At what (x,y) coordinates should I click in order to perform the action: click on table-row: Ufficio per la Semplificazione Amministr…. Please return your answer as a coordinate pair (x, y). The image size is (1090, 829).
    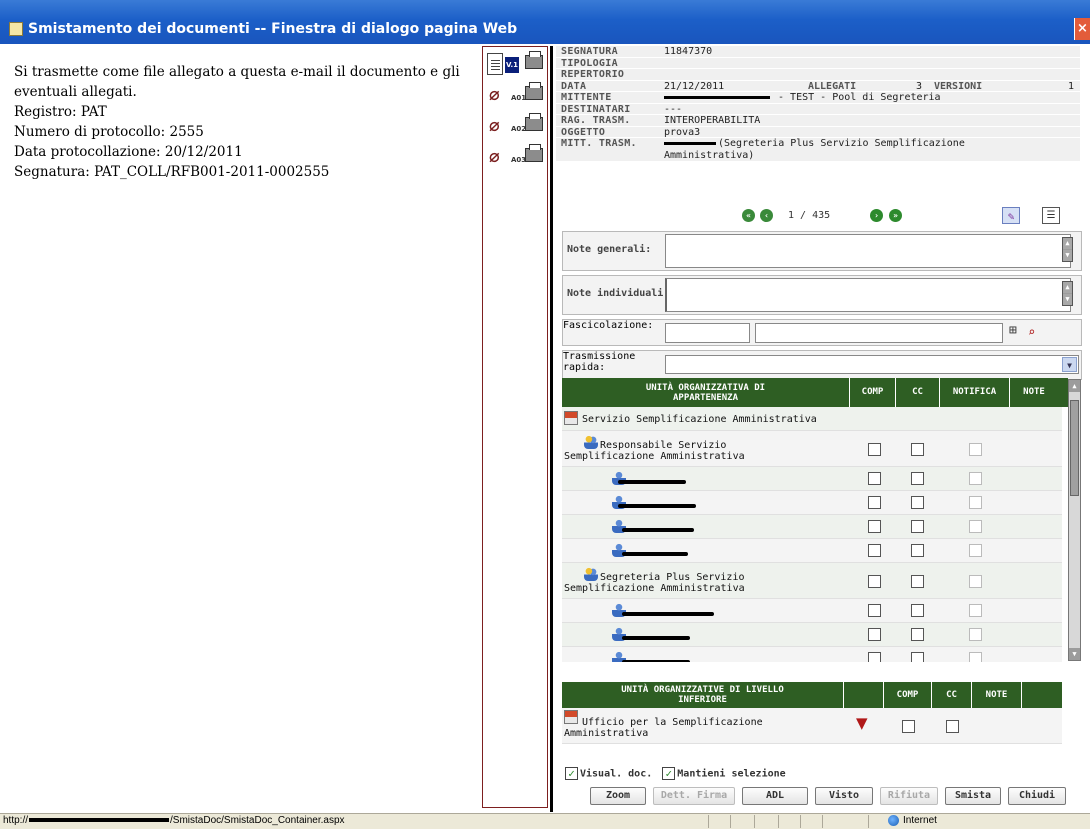
    Looking at the image, I should click on (812, 726).